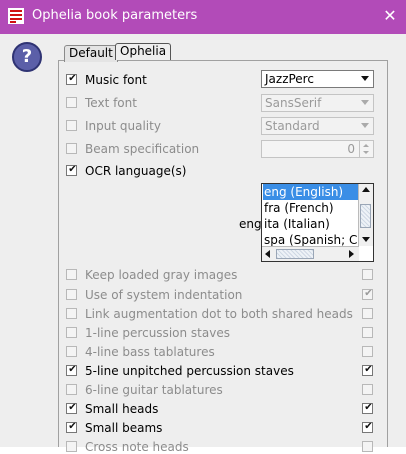 This screenshot has width=406, height=454. Describe the element at coordinates (366, 145) in the screenshot. I see `spinner-up-icon` at that location.